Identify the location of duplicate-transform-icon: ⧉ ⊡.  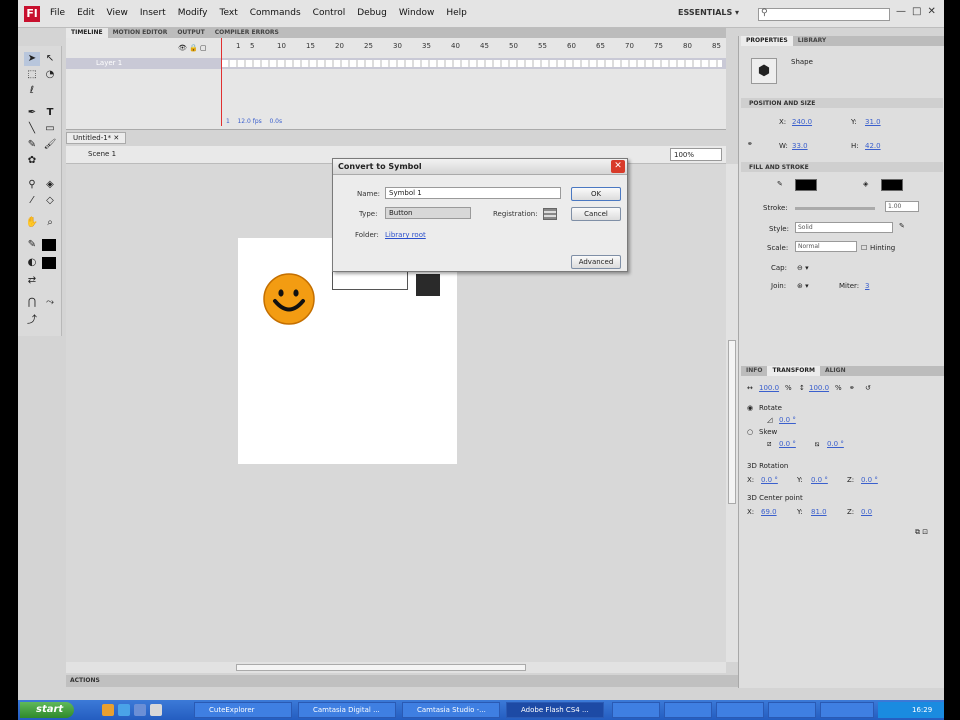
(921, 532).